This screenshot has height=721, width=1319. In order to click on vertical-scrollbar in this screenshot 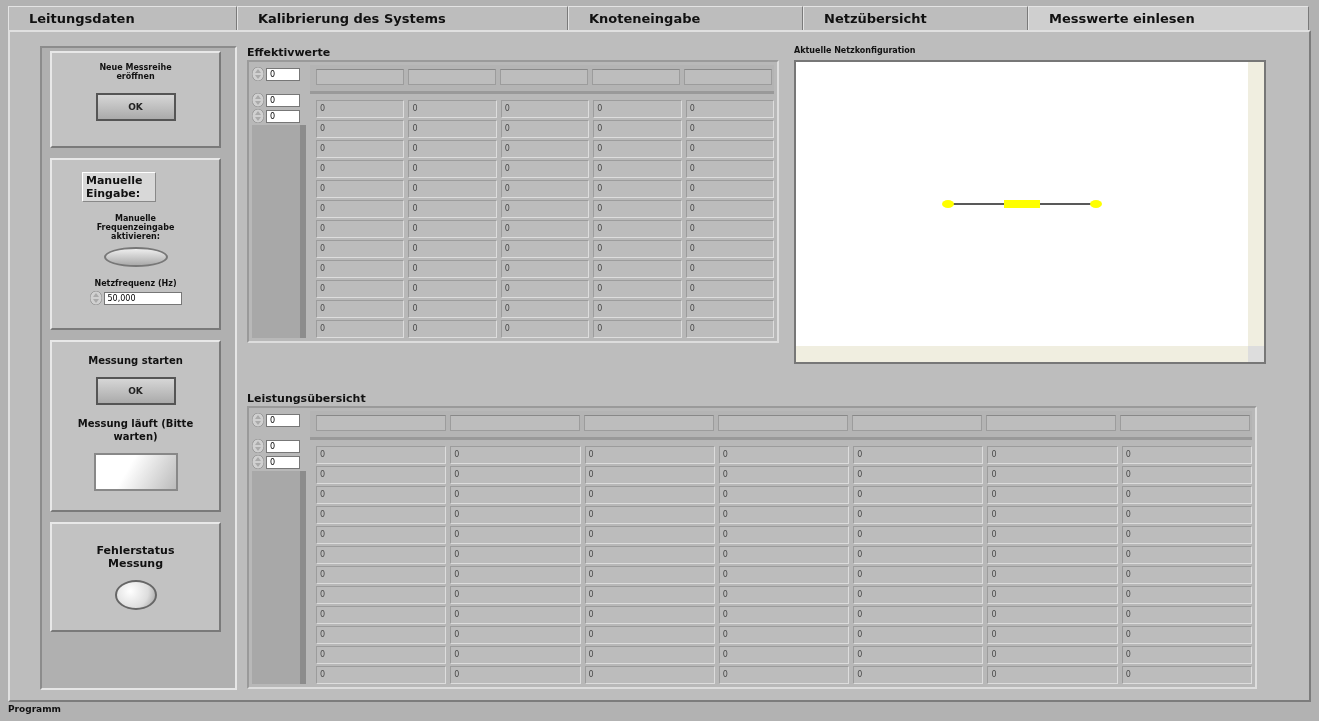, I will do `click(1256, 204)`.